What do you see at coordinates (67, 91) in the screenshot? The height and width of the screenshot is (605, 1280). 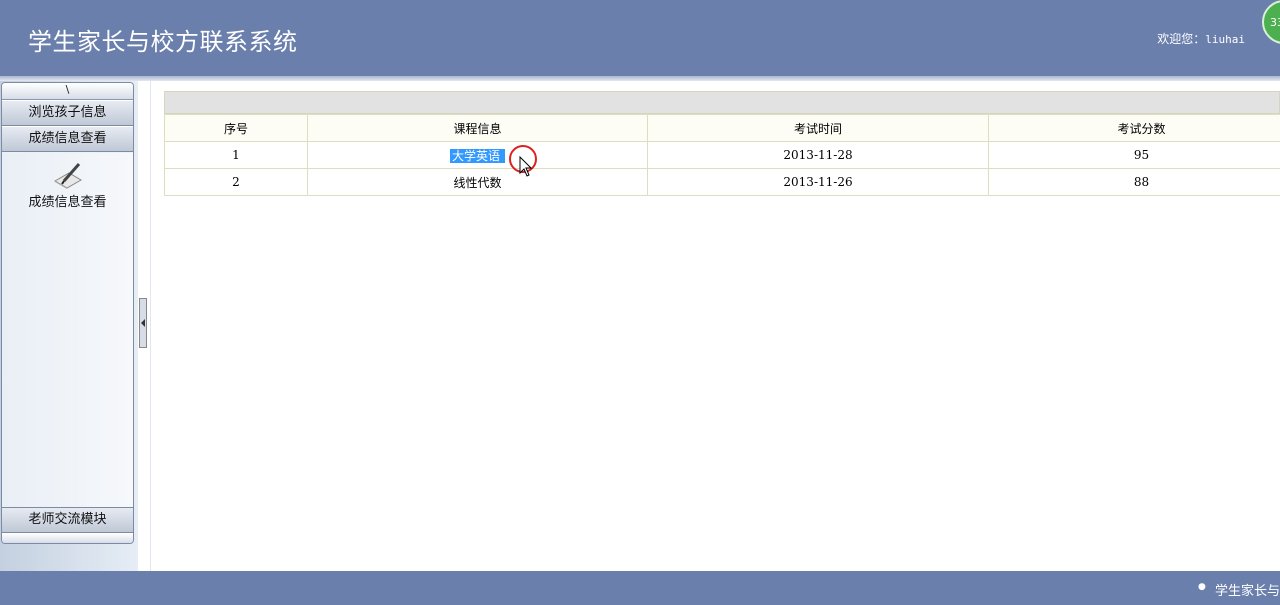 I see `sidebar-collapse-toggle: \` at bounding box center [67, 91].